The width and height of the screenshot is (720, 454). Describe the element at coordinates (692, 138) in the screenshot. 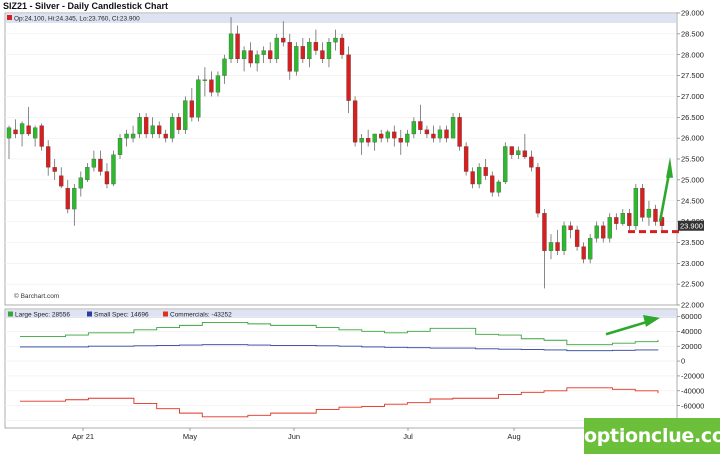

I see `price-tick-label: 26.000` at that location.